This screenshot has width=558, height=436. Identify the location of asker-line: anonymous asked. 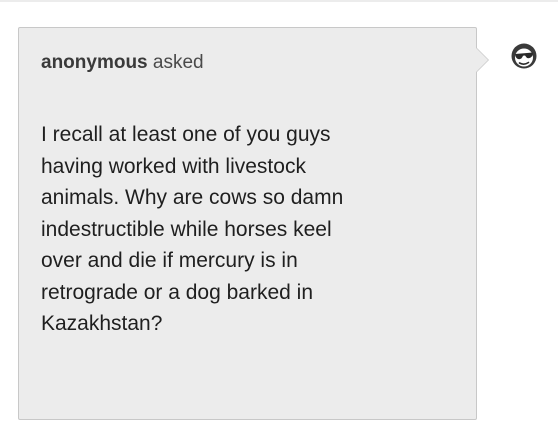
(122, 63).